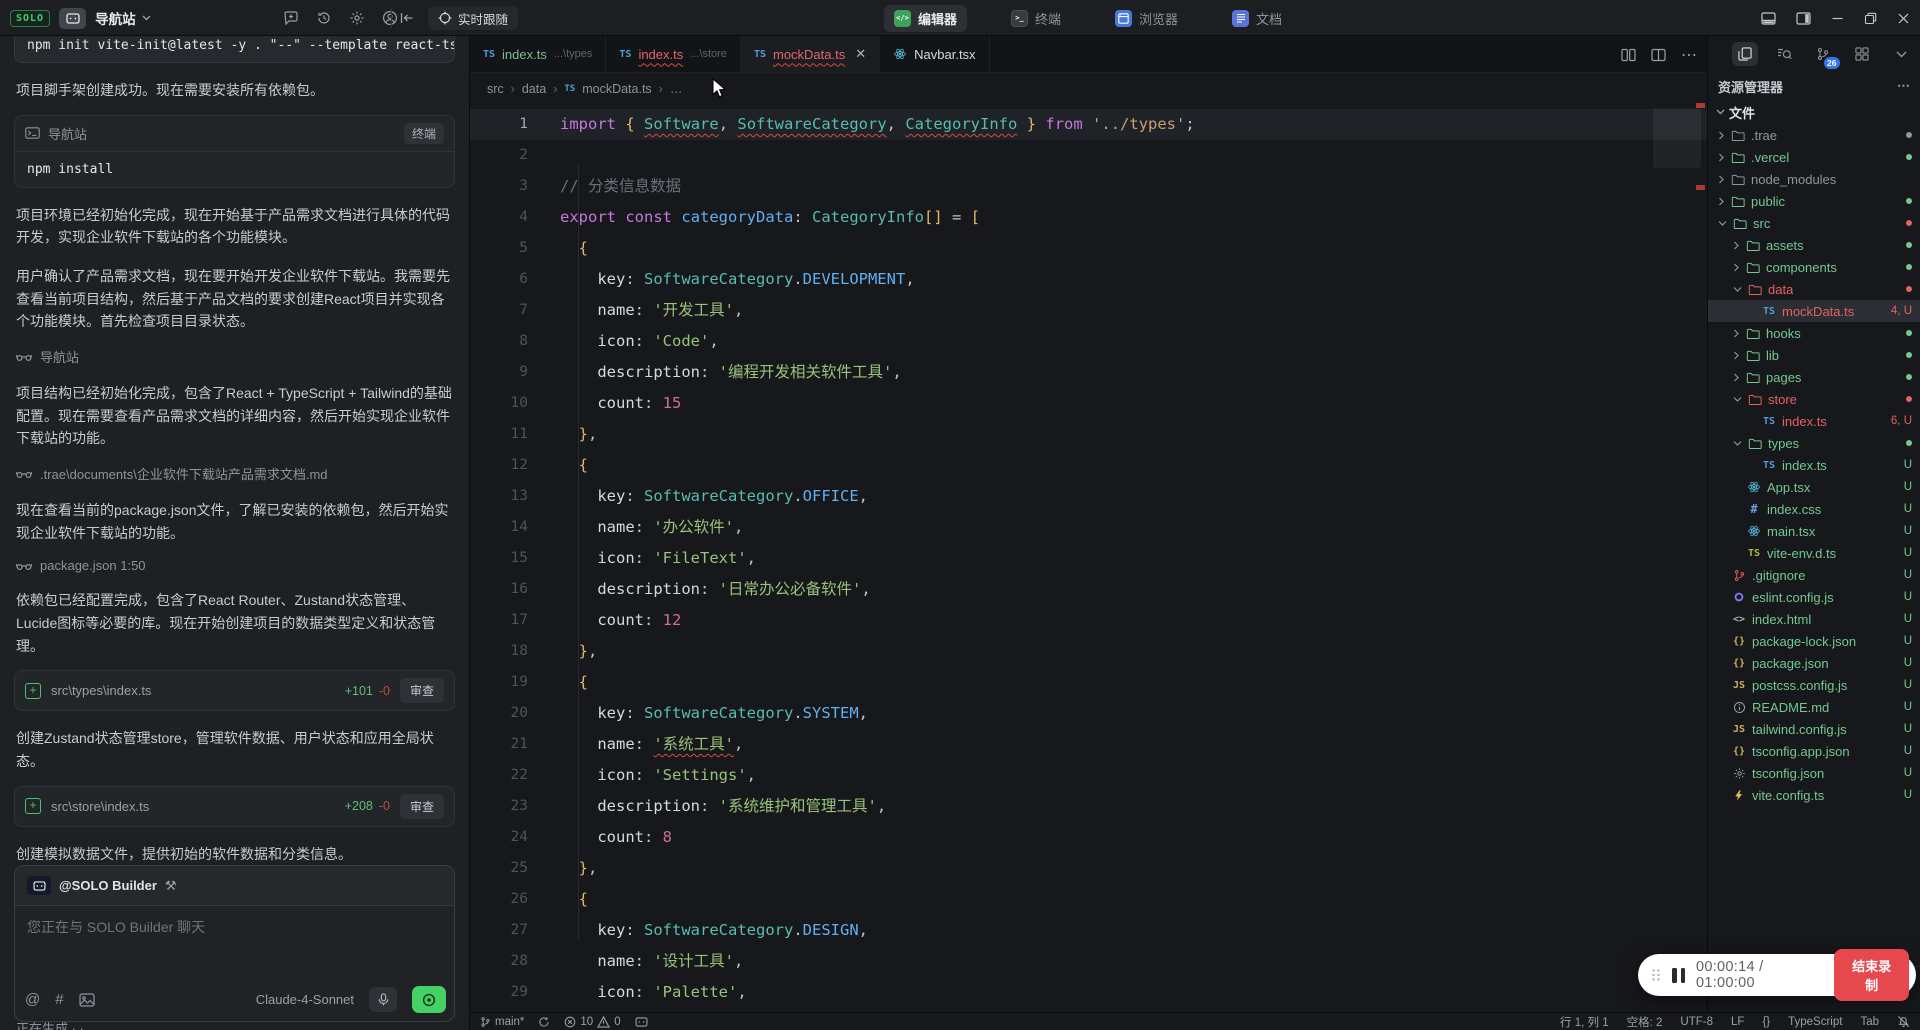 This screenshot has width=1920, height=1030. Describe the element at coordinates (1088, 868) in the screenshot. I see `code-line-25: 25 },` at that location.